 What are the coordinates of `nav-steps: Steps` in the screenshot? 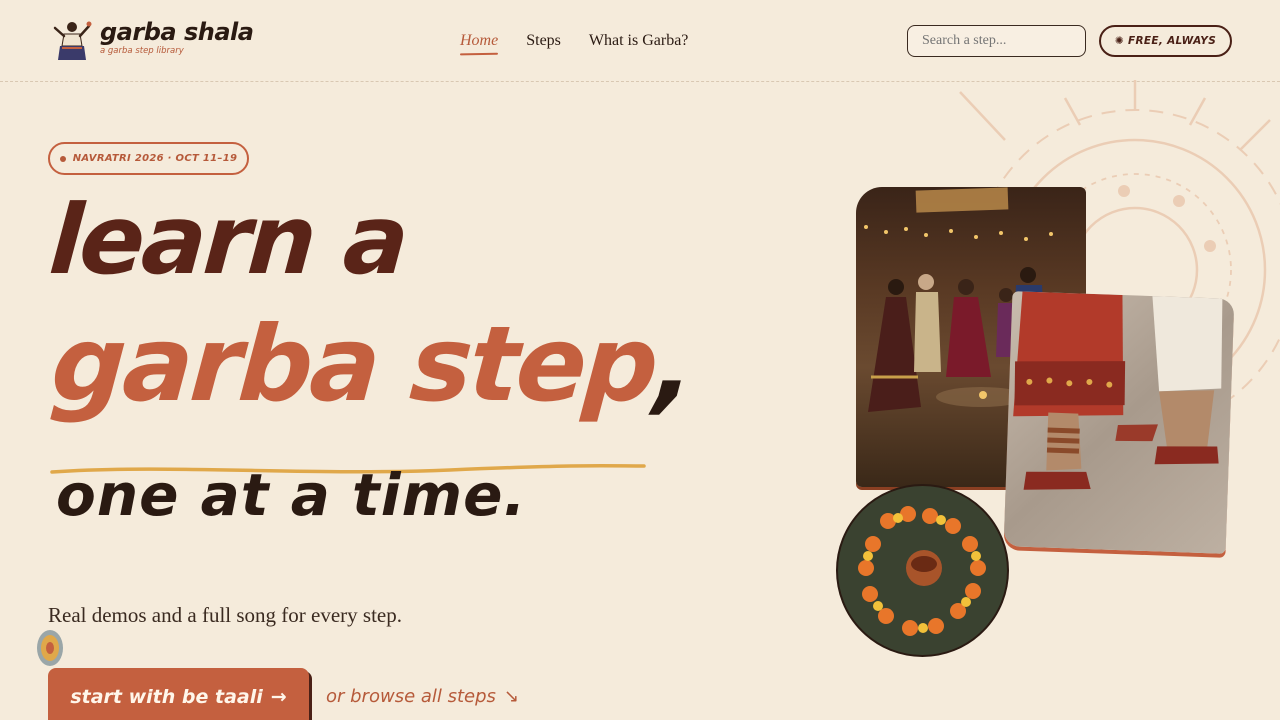 It's located at (543, 41).